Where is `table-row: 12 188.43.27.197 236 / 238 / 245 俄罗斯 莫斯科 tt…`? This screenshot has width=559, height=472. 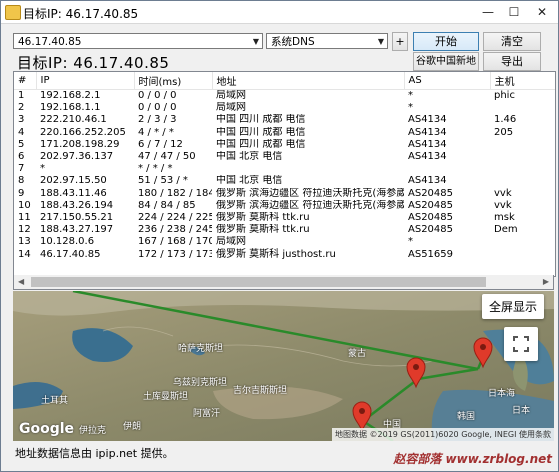 table-row: 12 188.43.27.197 236 / 238 / 245 俄罗斯 莫斯科 tt… is located at coordinates (284, 230).